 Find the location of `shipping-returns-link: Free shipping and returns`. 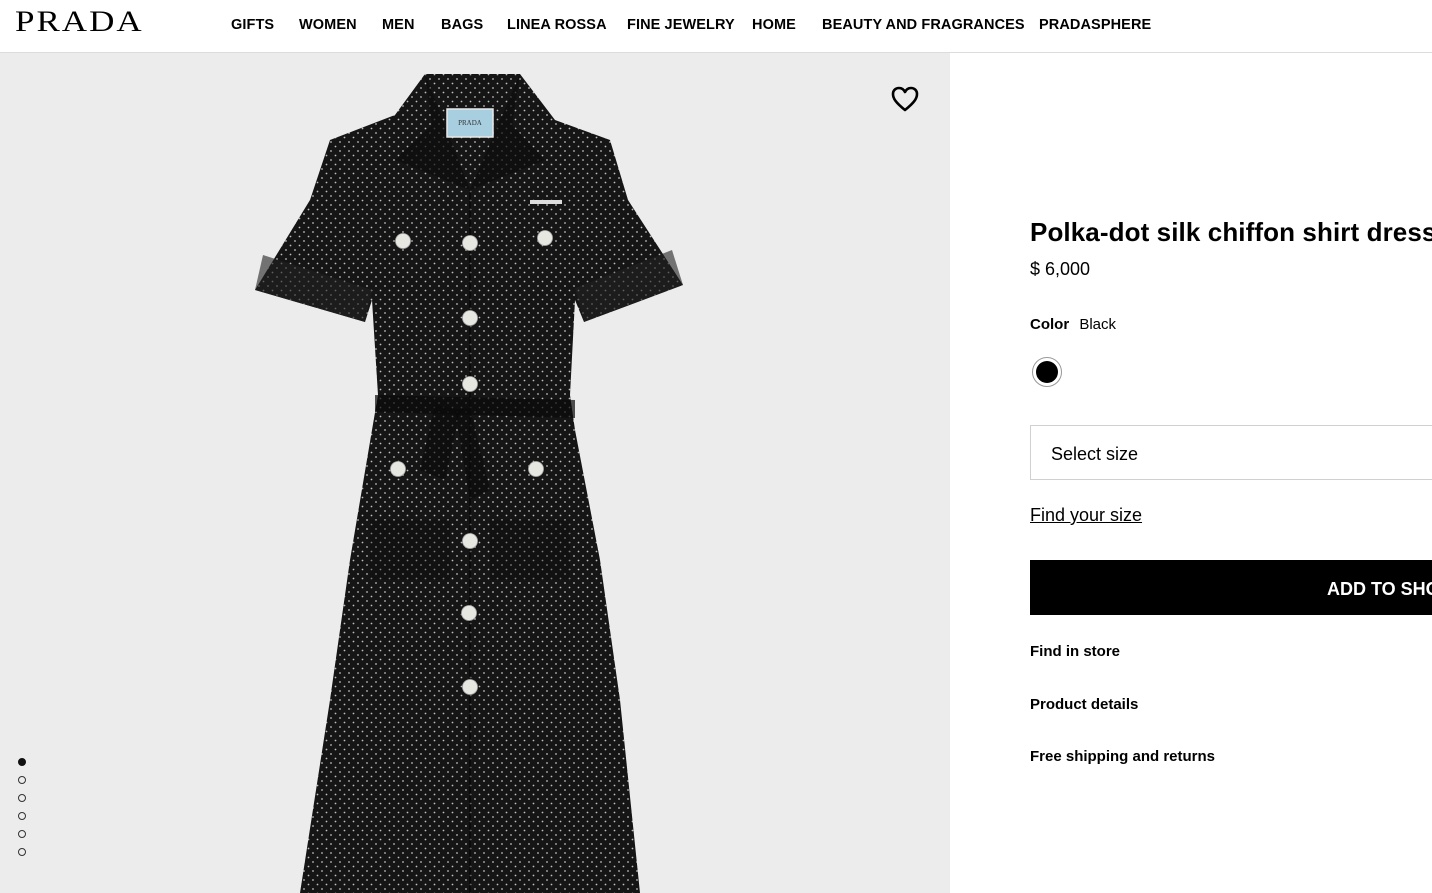

shipping-returns-link: Free shipping and returns is located at coordinates (1122, 756).